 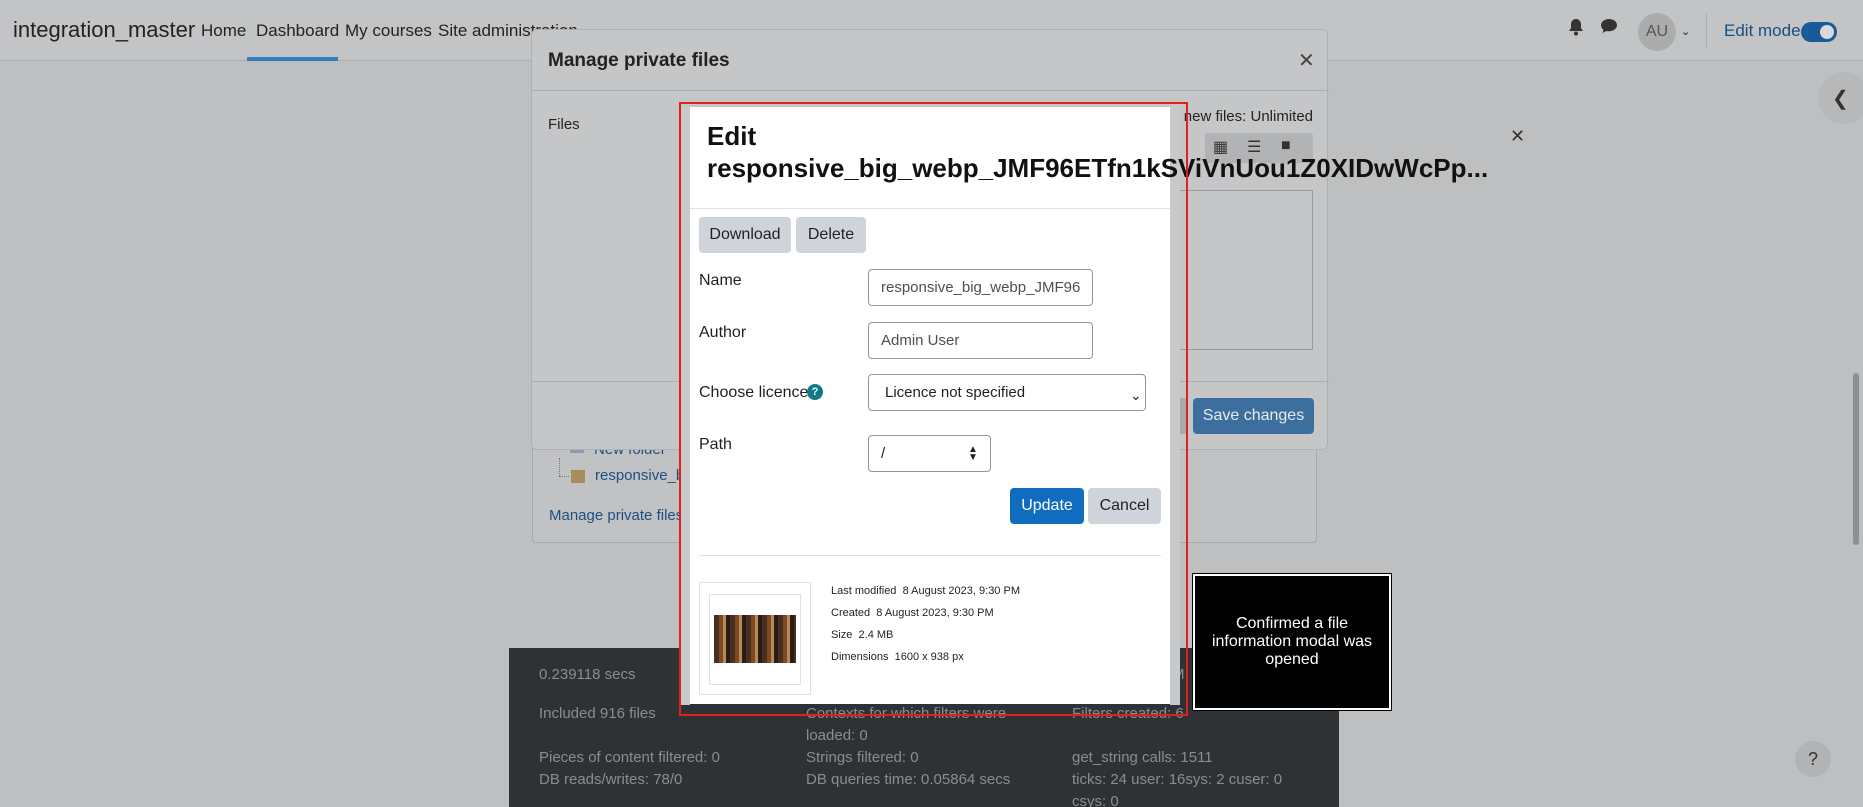 What do you see at coordinates (297, 31) in the screenshot?
I see `nav-dashboard: Dashboard` at bounding box center [297, 31].